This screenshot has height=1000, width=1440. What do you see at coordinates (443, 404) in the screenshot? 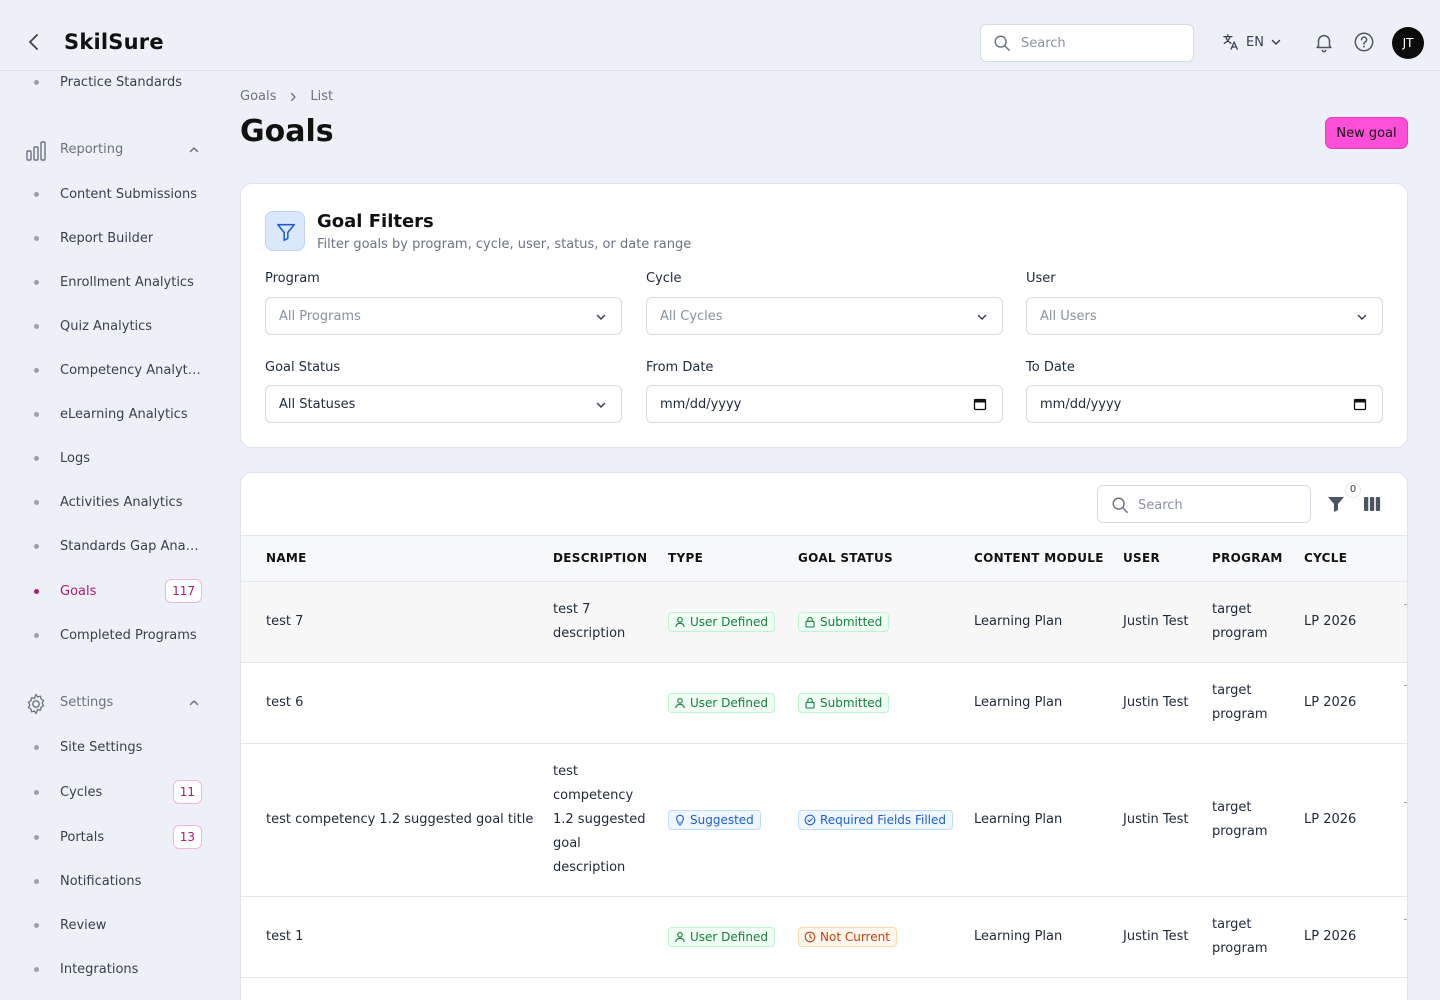
I see `goal-status-select: All Statuses` at bounding box center [443, 404].